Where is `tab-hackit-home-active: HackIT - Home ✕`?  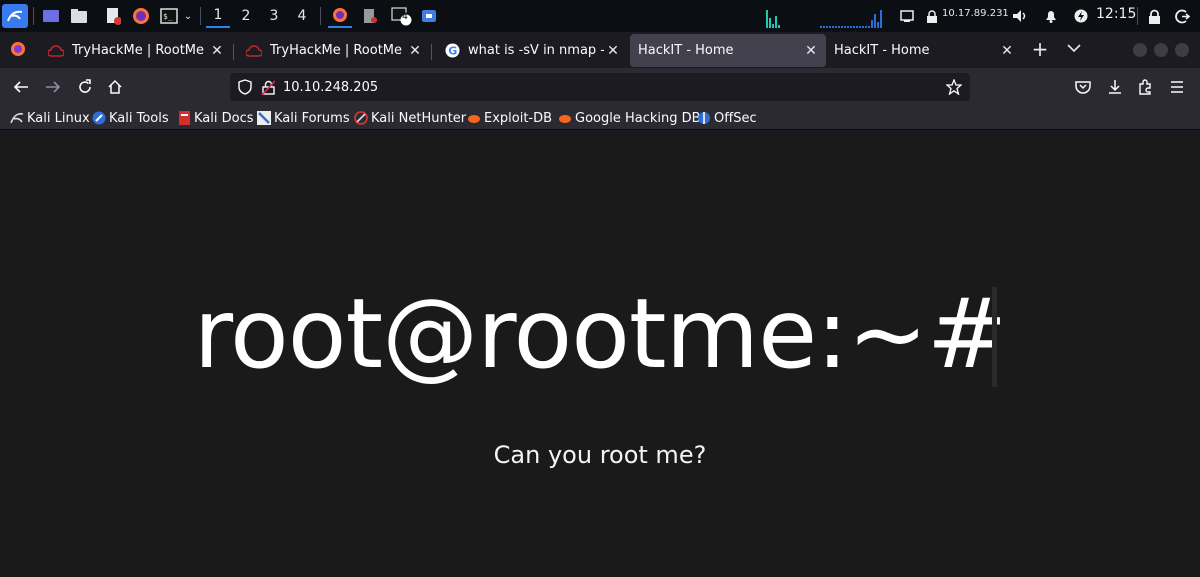
tab-hackit-home-active: HackIT - Home ✕ is located at coordinates (728, 50).